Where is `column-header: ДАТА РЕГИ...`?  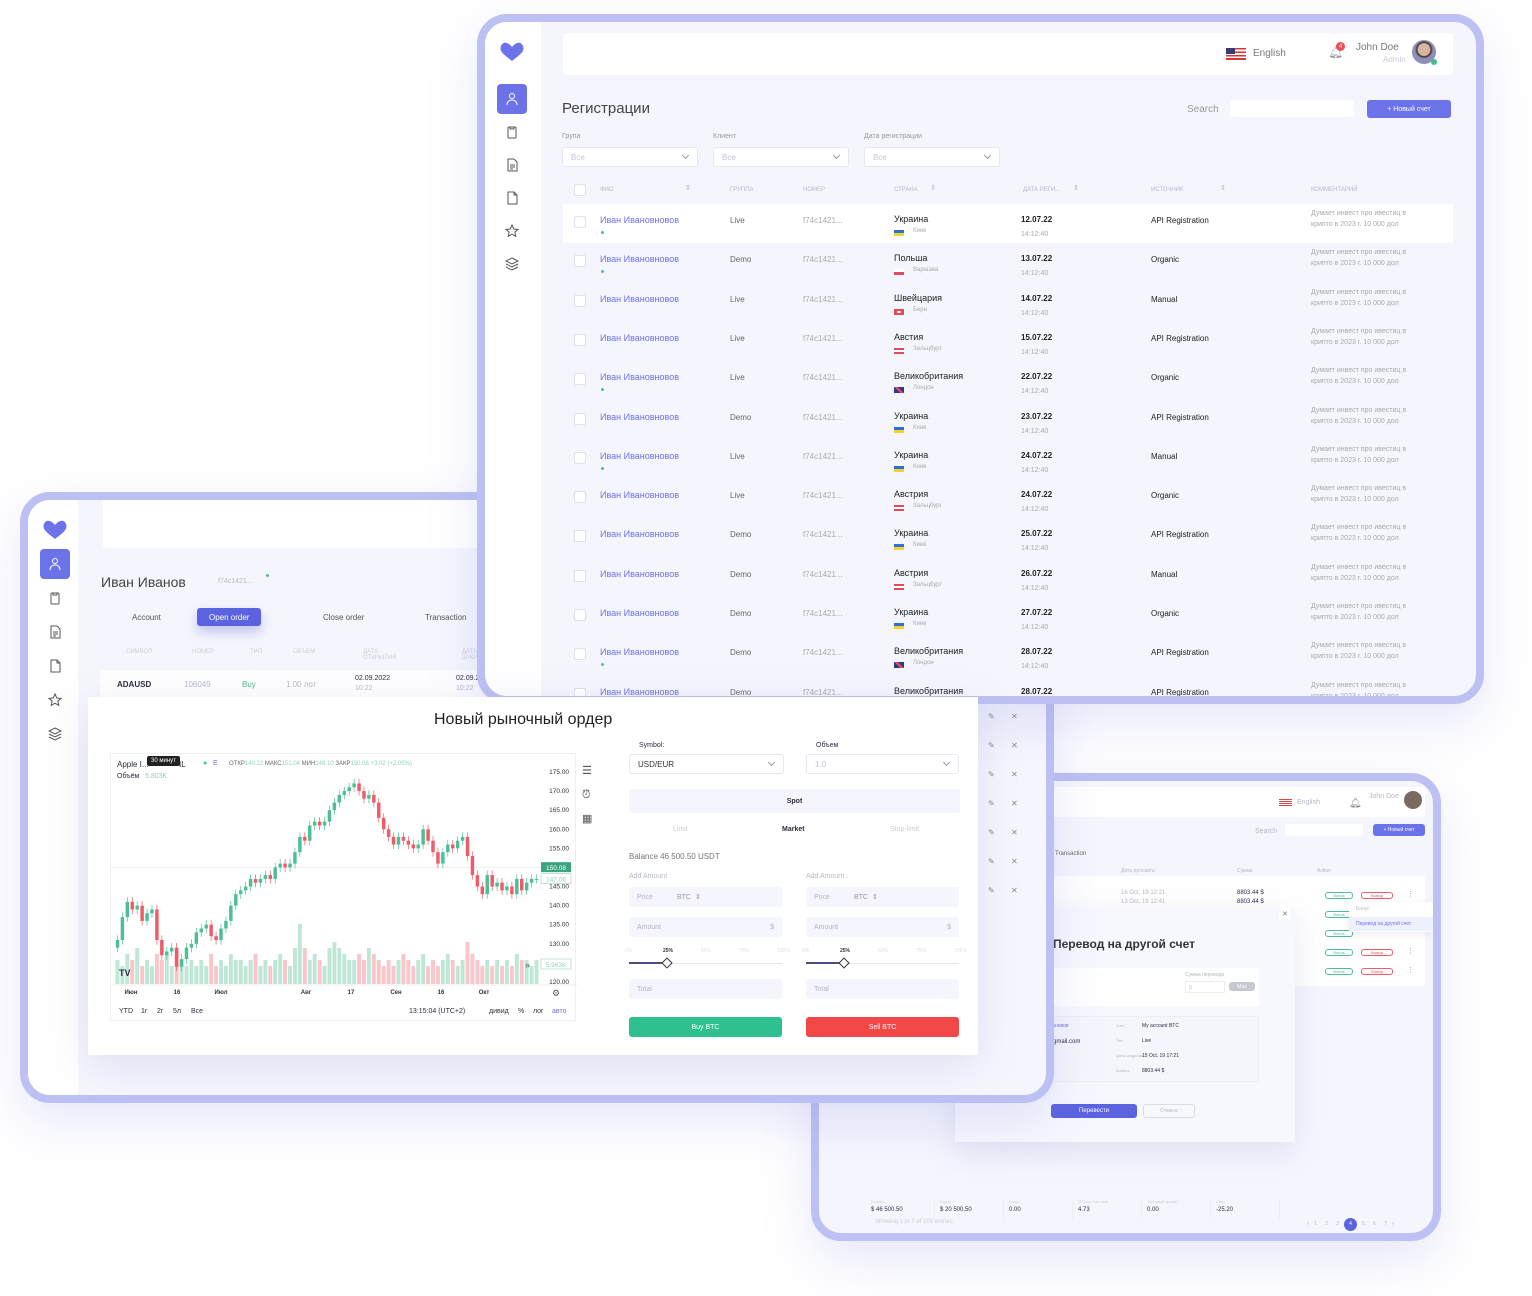
column-header: ДАТА РЕГИ... is located at coordinates (1041, 190).